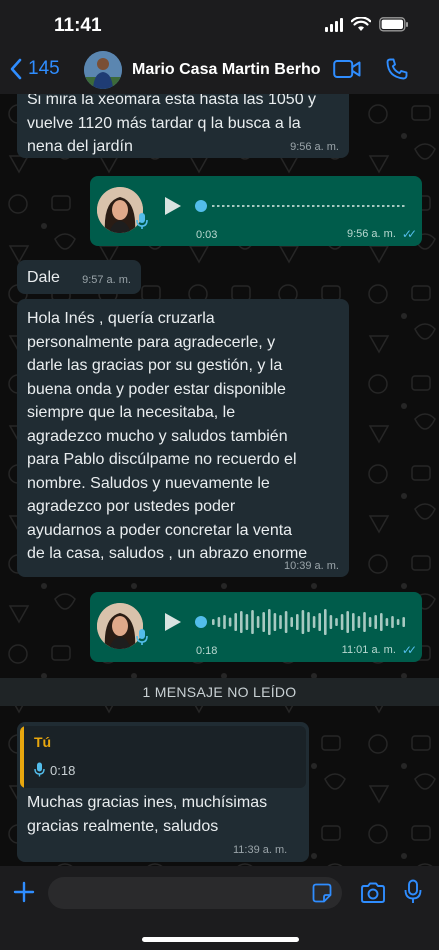 The height and width of the screenshot is (950, 439). What do you see at coordinates (63, 770) in the screenshot?
I see `quote-duration: 0:18` at bounding box center [63, 770].